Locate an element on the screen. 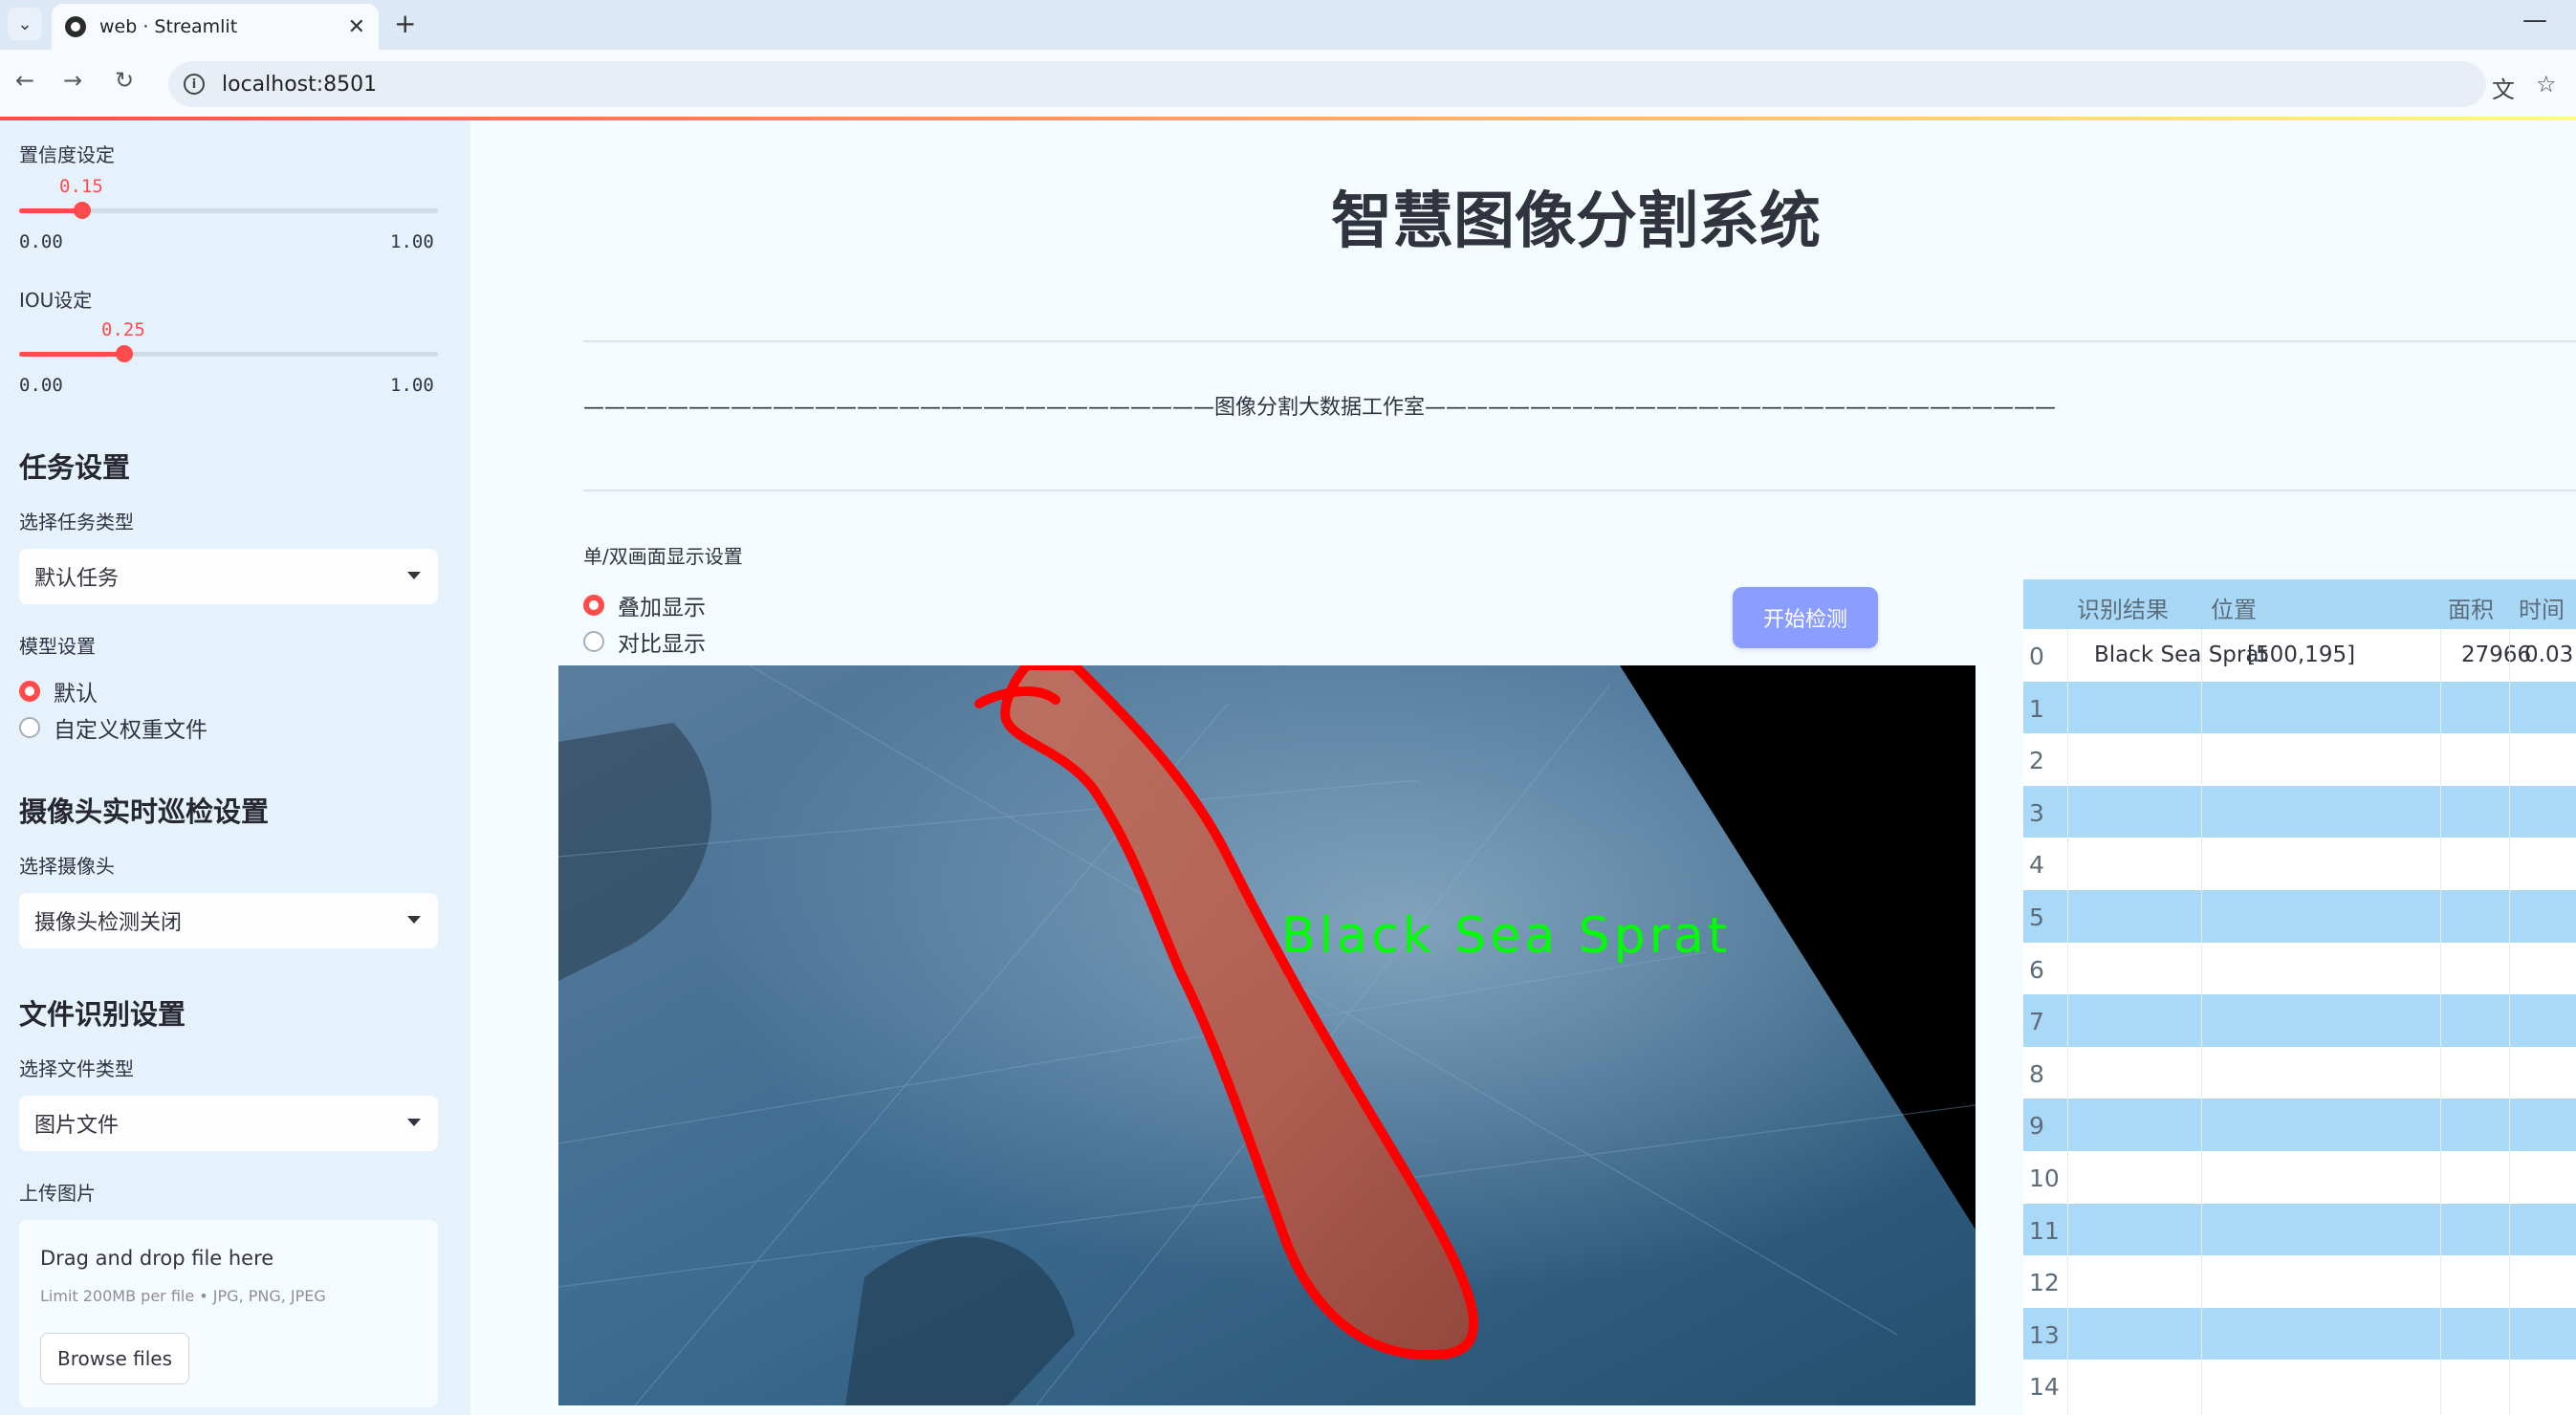 This screenshot has height=1415, width=2576. back-arrow-icon: ← is located at coordinates (24, 80).